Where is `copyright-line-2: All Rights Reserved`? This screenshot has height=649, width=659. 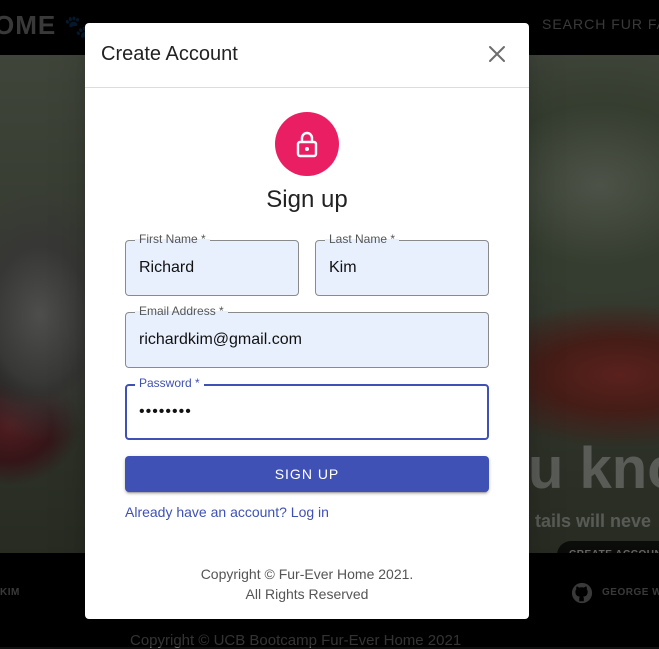 copyright-line-2: All Rights Reserved is located at coordinates (307, 594).